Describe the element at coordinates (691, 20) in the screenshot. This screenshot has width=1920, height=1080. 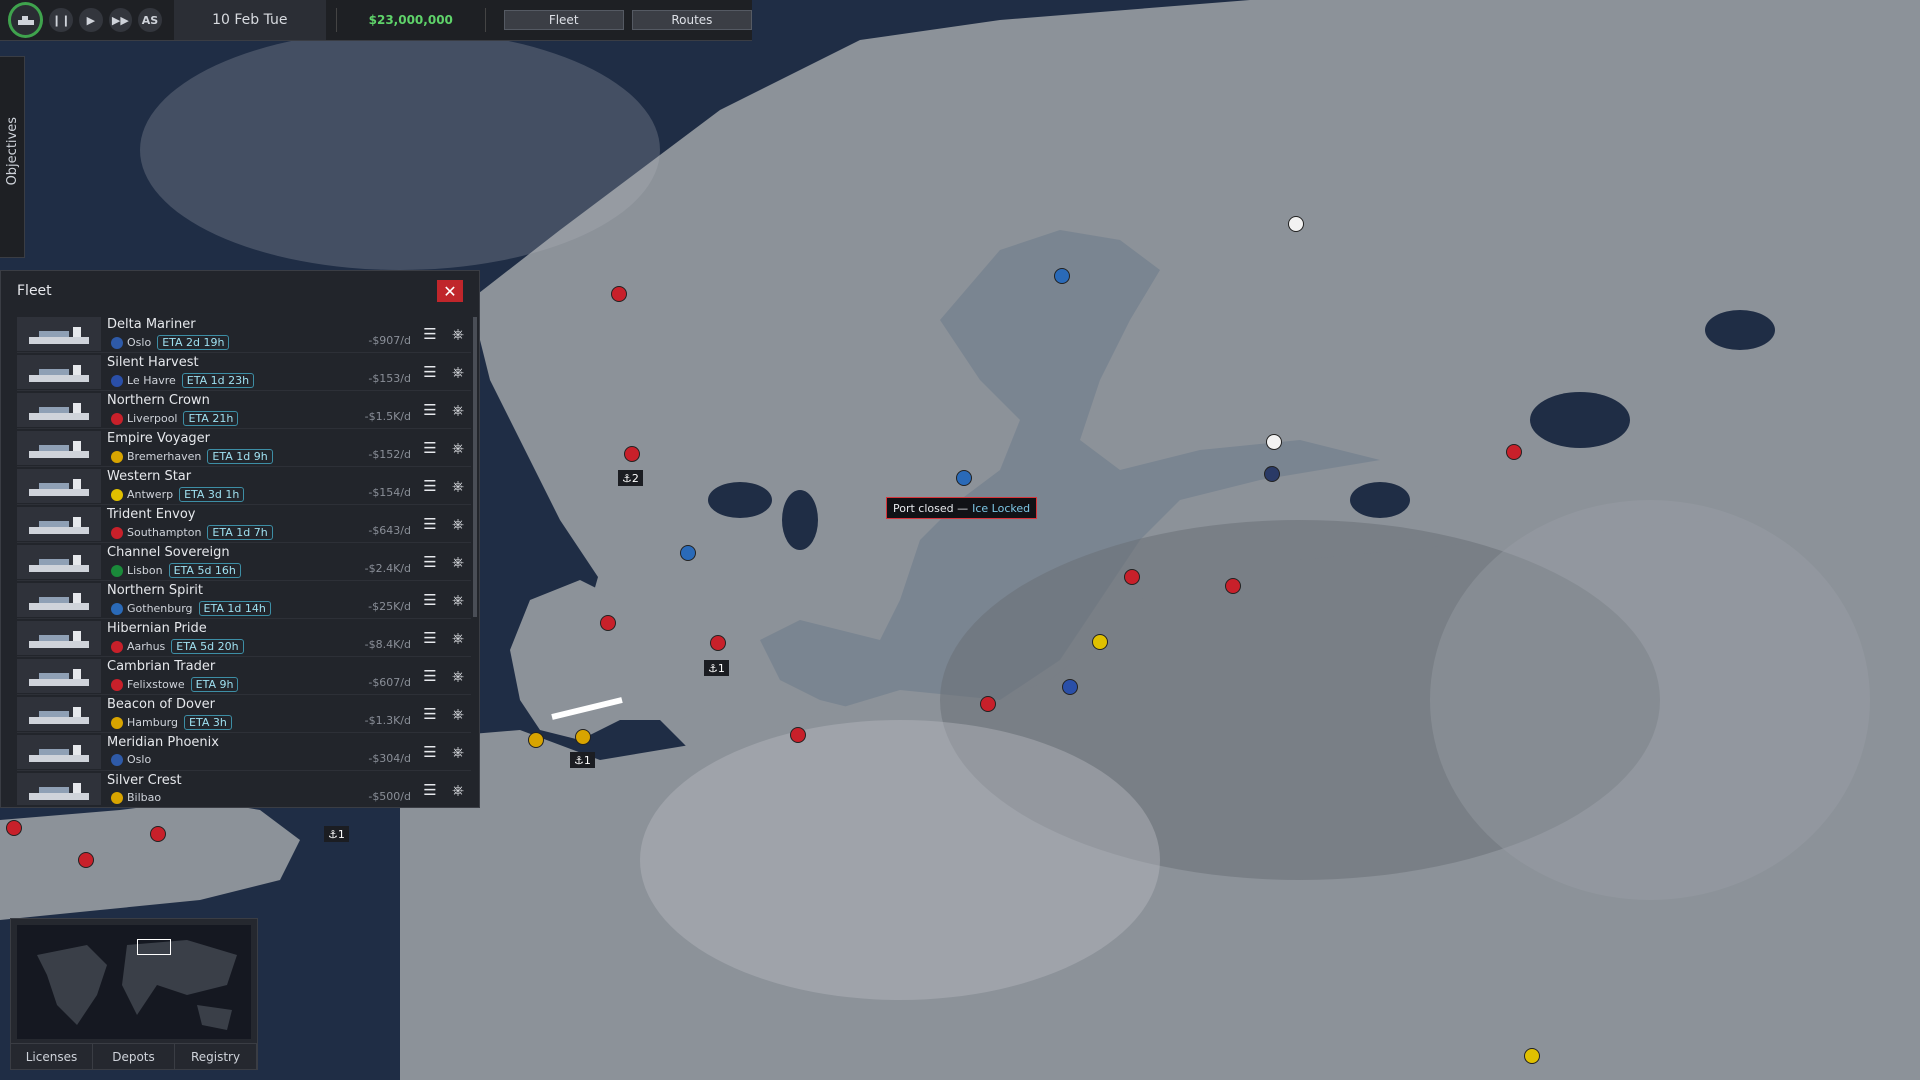
I see `routes-button: Routes` at that location.